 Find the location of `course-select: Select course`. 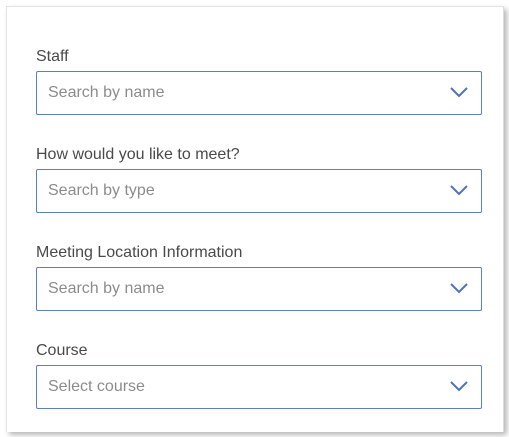

course-select: Select course is located at coordinates (259, 387).